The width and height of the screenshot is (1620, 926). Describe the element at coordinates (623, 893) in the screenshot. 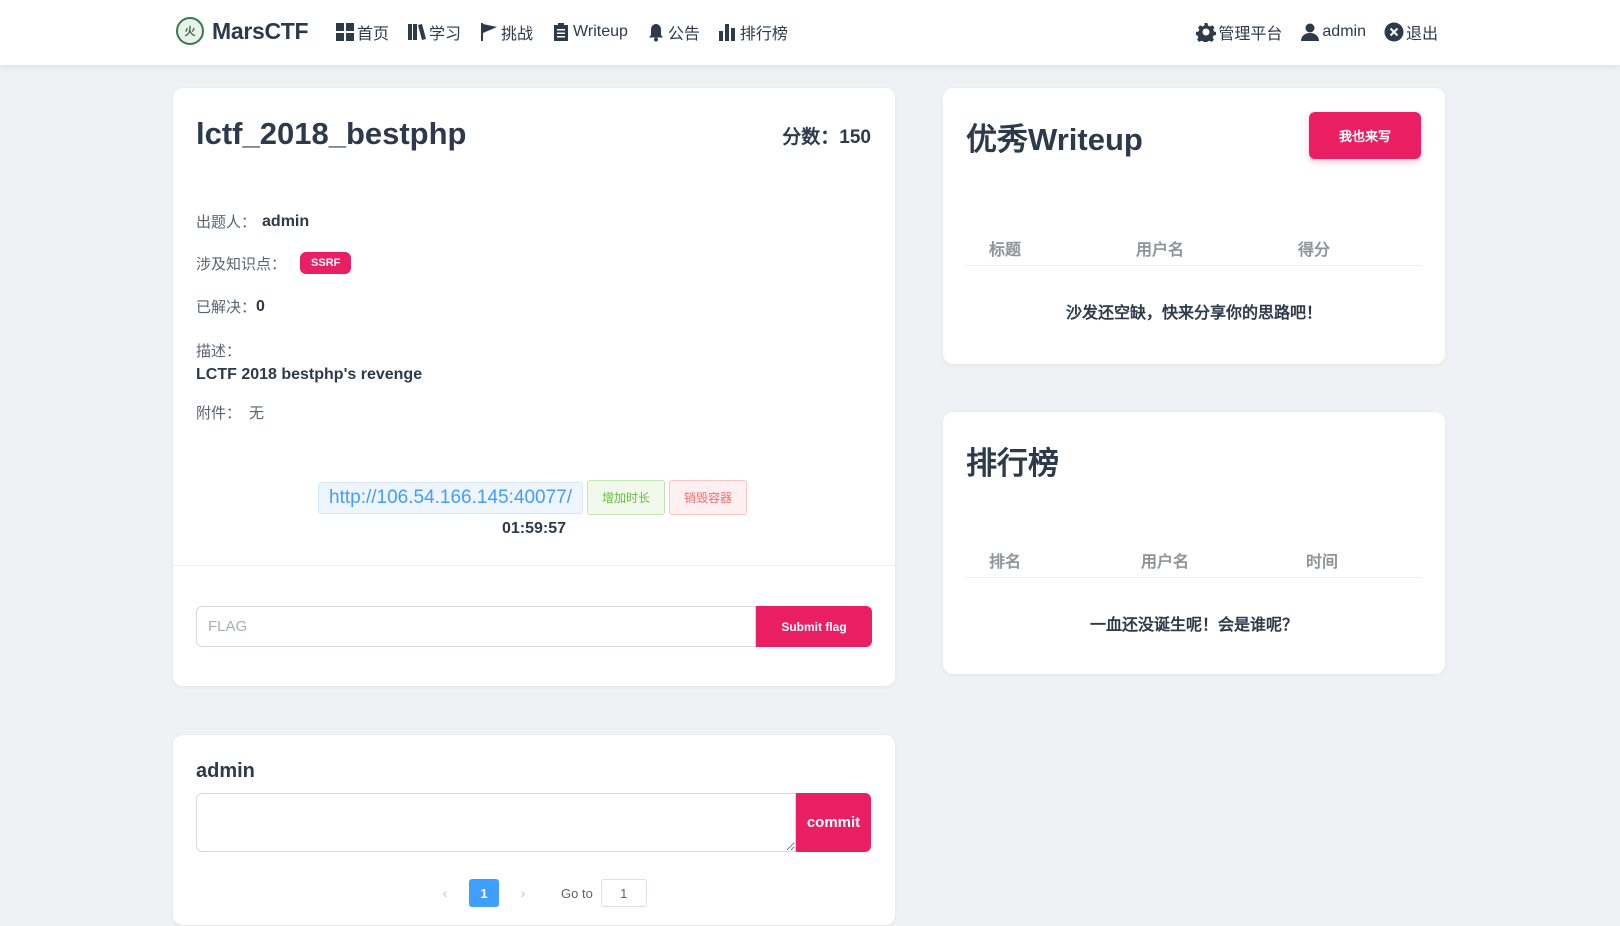

I see `goto-page-input` at that location.